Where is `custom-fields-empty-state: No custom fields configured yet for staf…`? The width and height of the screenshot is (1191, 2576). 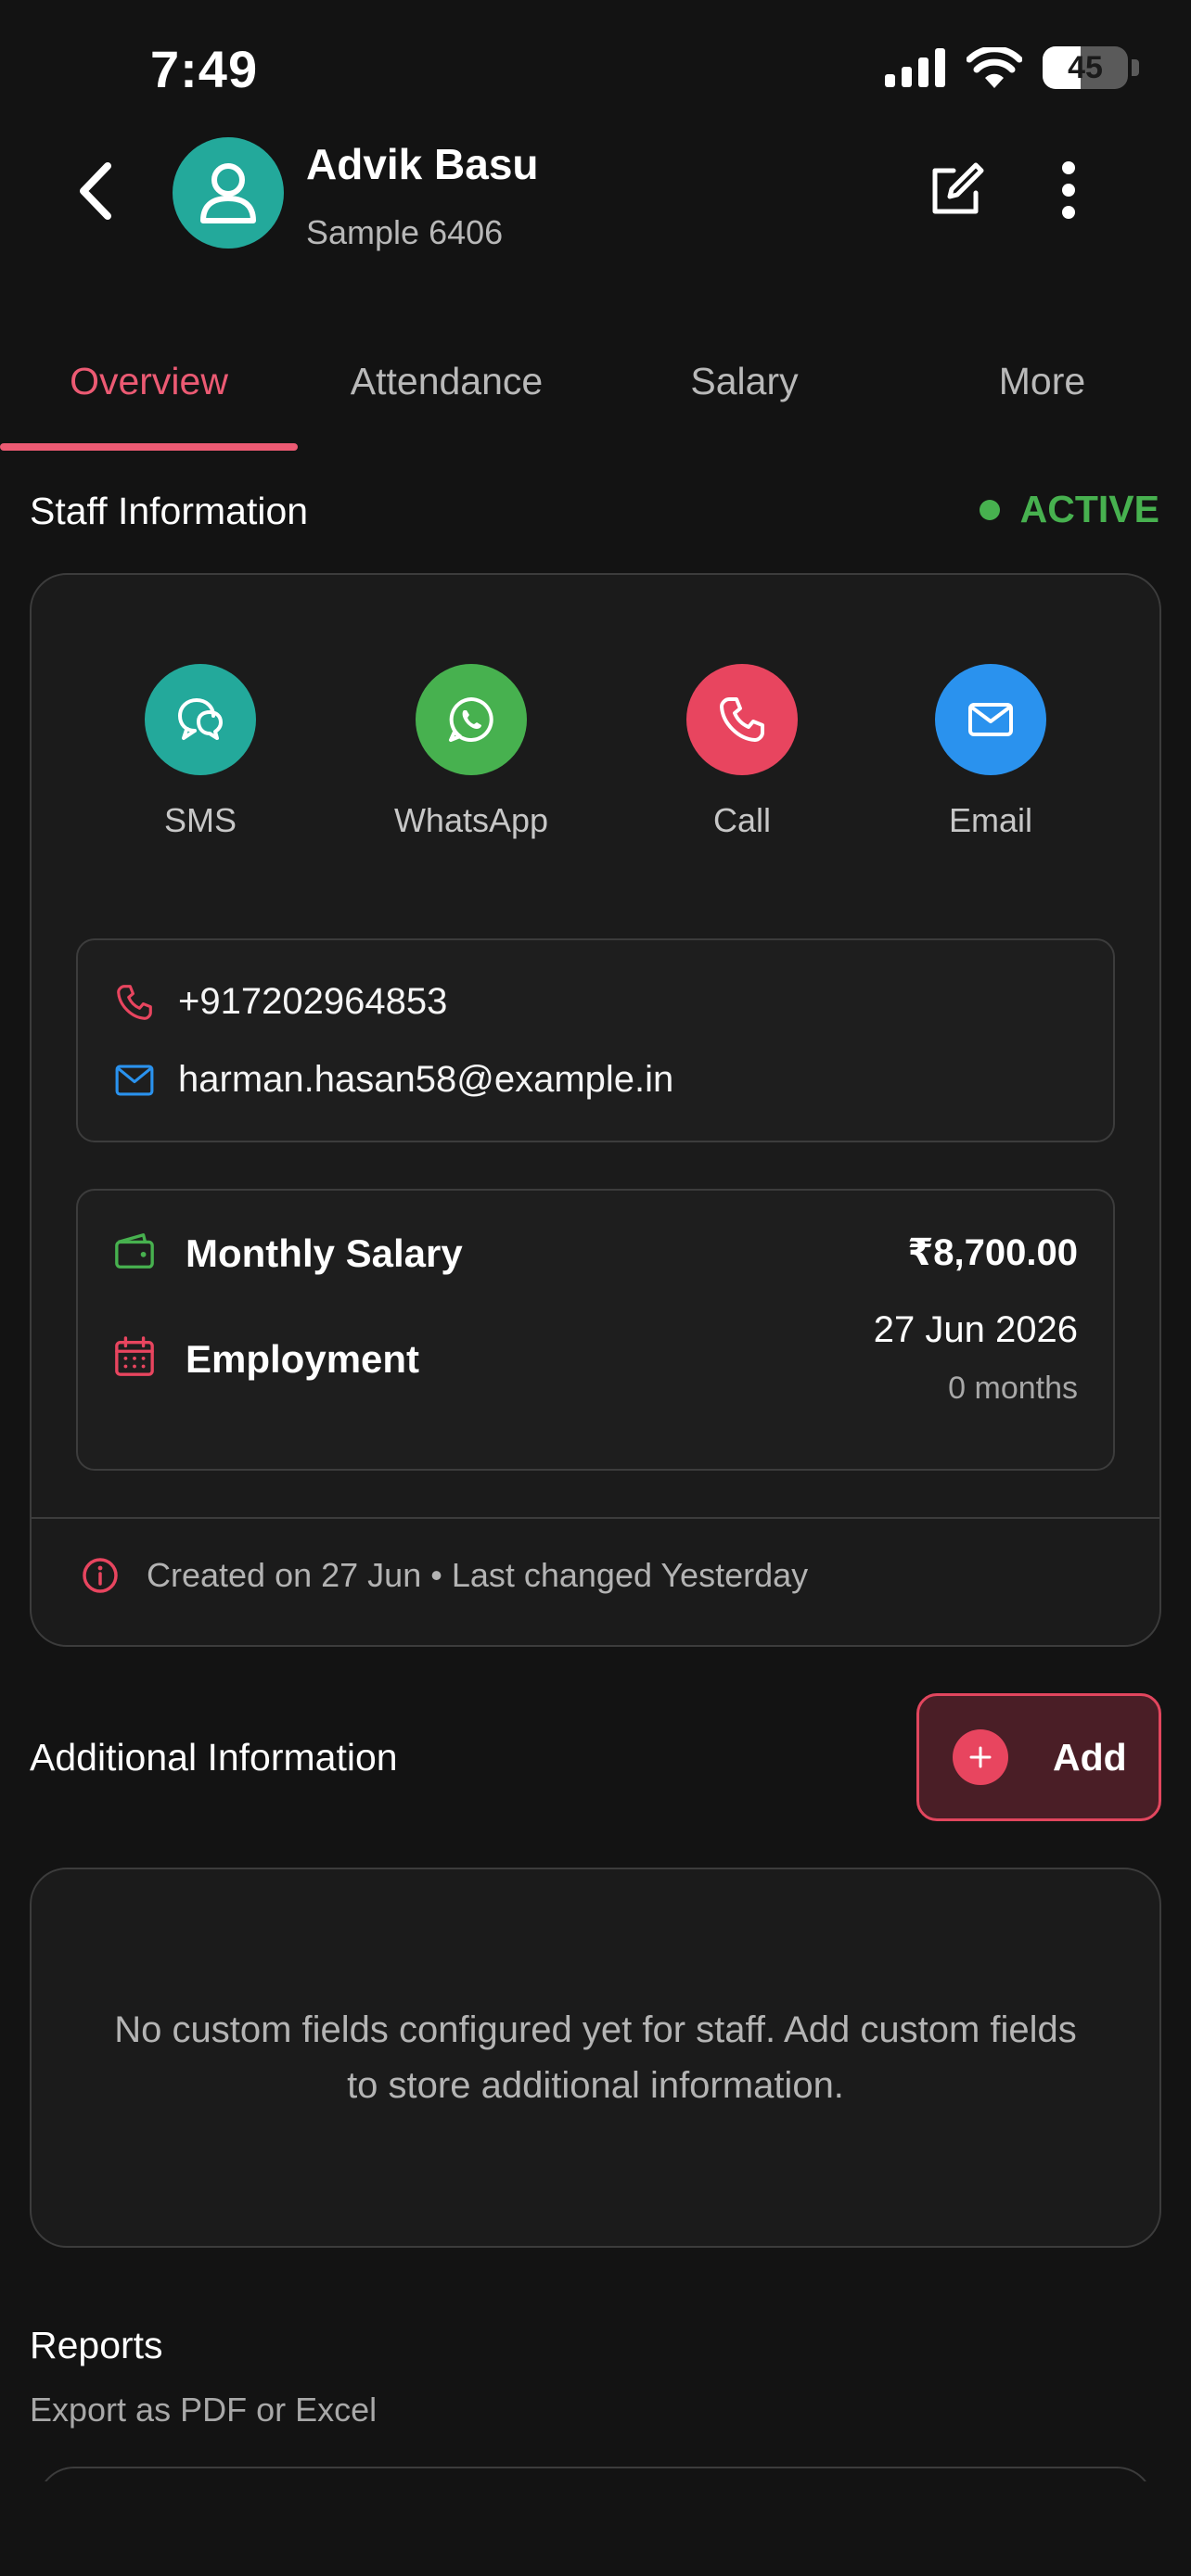
custom-fields-empty-state: No custom fields configured yet for staf… is located at coordinates (595, 2058).